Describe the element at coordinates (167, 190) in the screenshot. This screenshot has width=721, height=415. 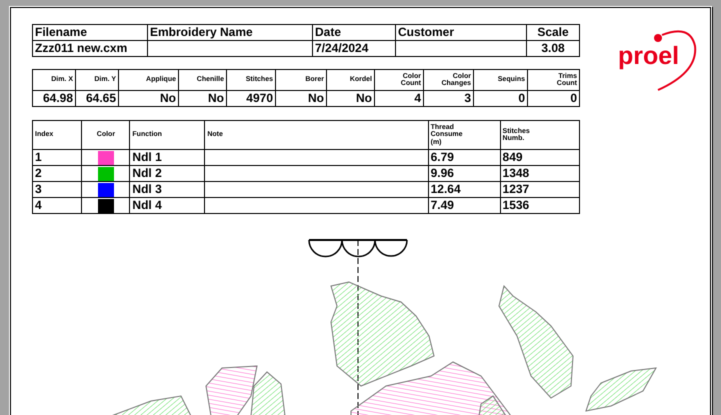
I see `table-cell: Ndl 3` at that location.